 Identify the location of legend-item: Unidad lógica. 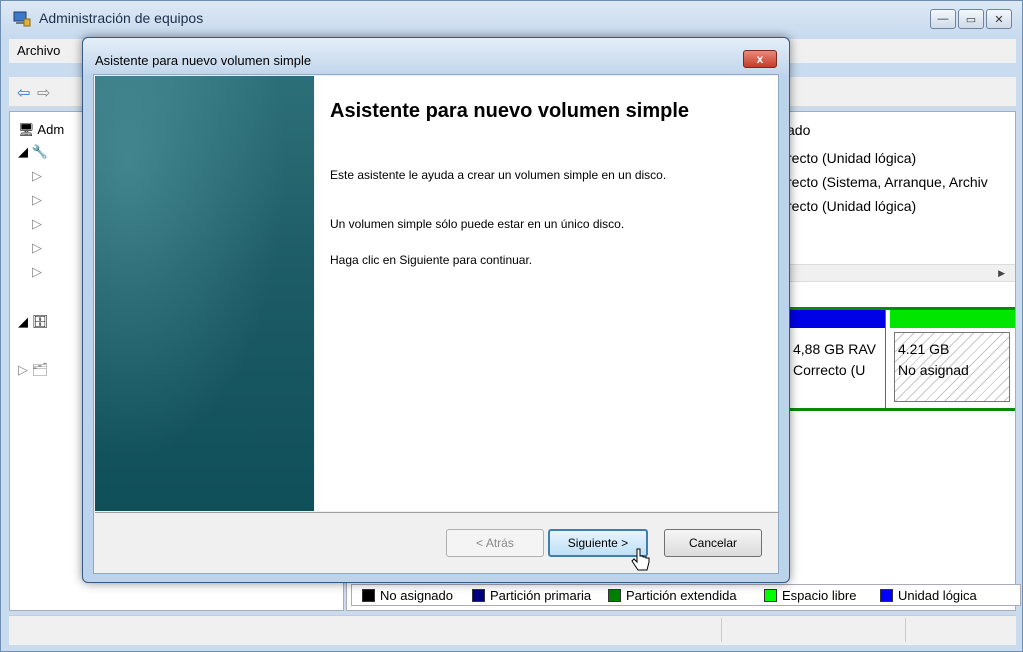
(928, 595).